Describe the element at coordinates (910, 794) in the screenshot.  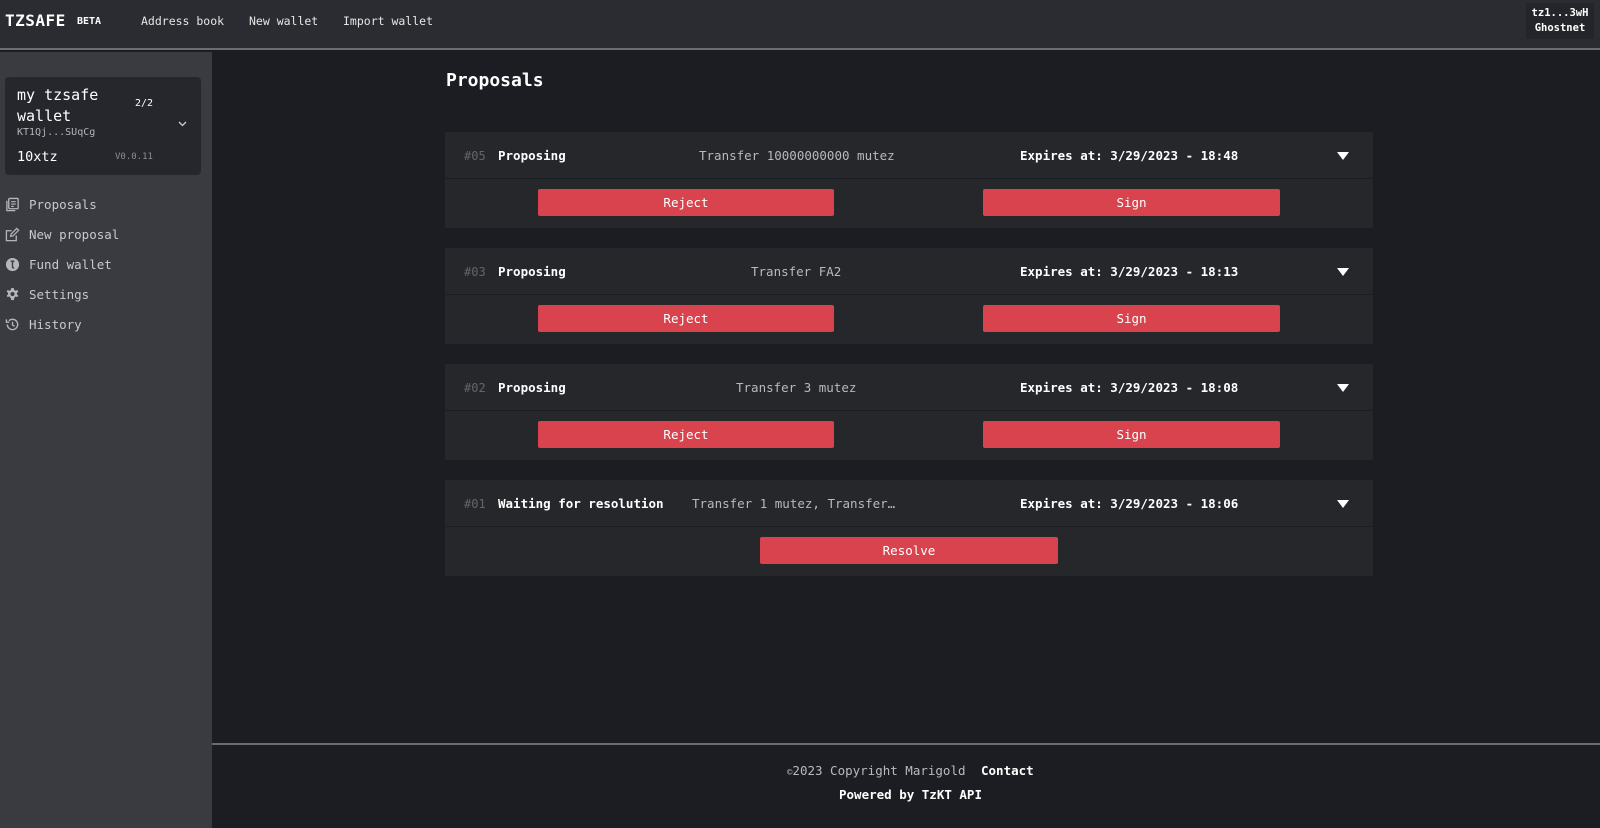
I see `powered-by-text: Powered by TzKT API` at that location.